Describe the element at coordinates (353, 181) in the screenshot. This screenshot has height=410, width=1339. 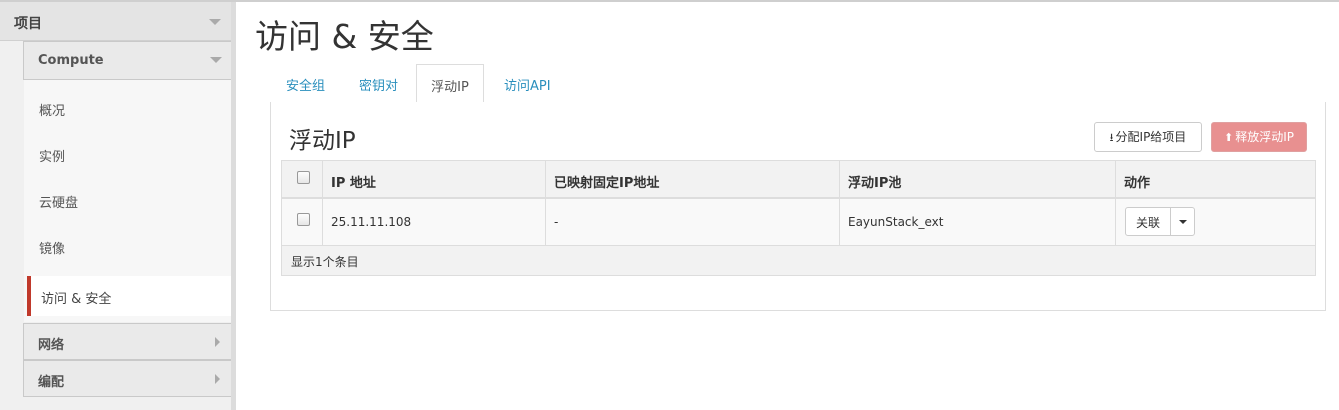
I see `column-header-ip: IP 地址` at that location.